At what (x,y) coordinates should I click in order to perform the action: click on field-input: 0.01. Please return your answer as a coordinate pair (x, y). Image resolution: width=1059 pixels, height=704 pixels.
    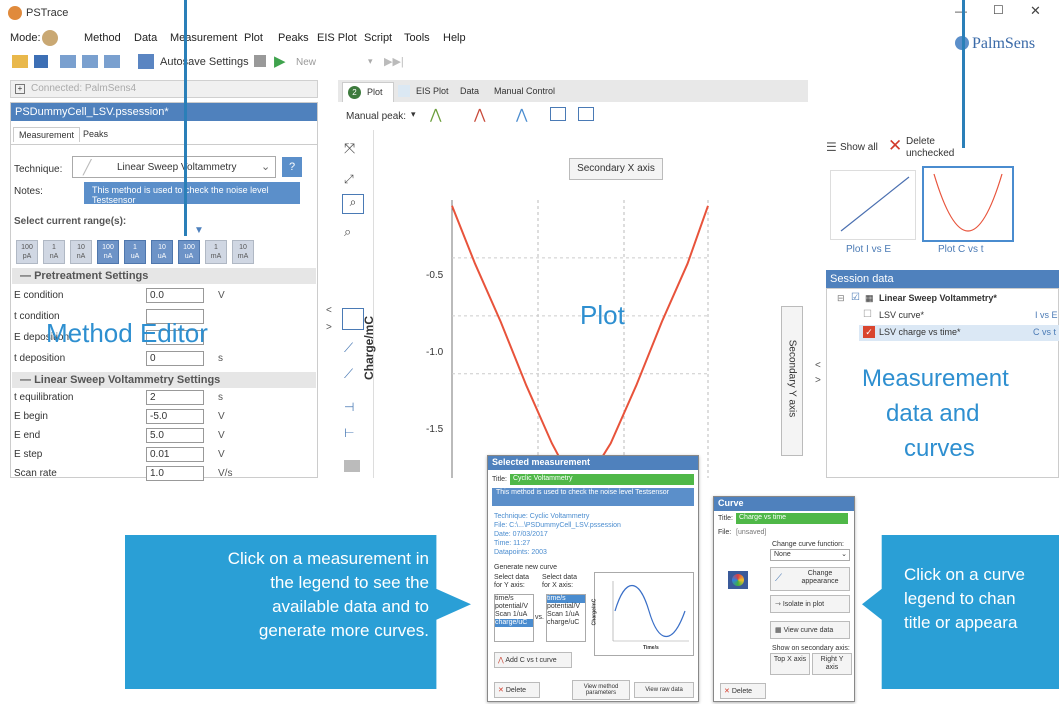
    Looking at the image, I should click on (175, 454).